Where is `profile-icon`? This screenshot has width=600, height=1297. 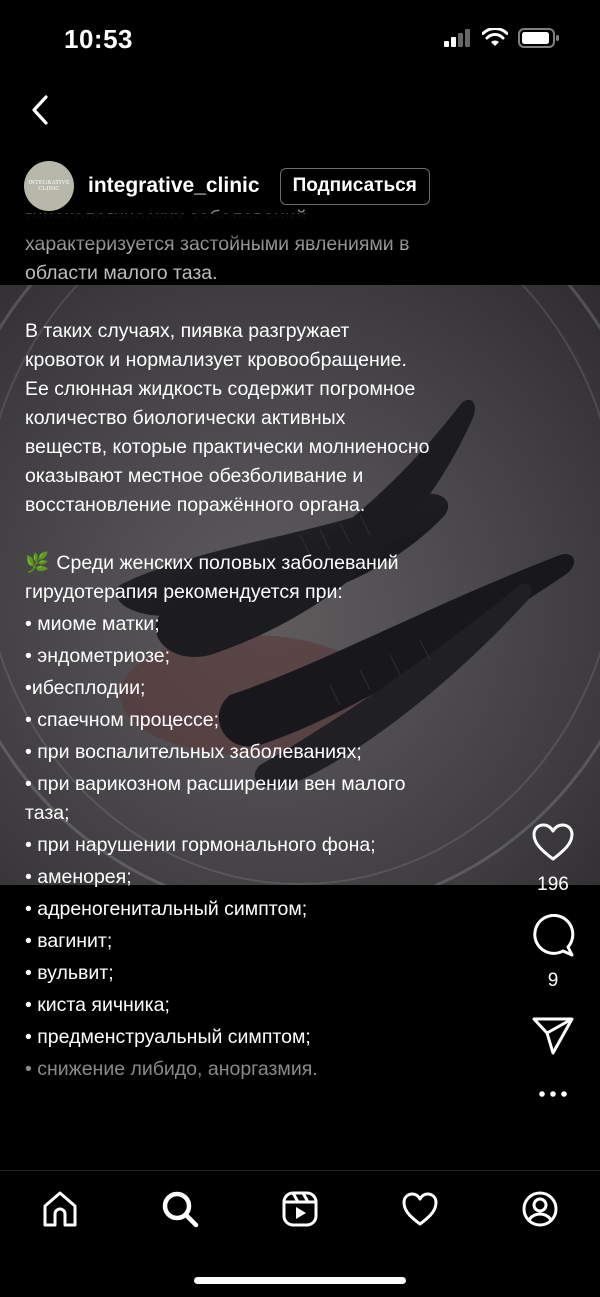
profile-icon is located at coordinates (540, 1209).